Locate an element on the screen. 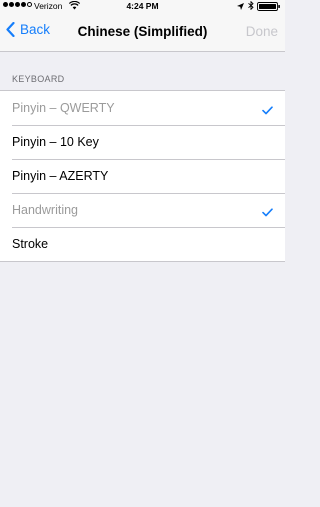 The width and height of the screenshot is (320, 507). list-item-label: Pinyin – AZERTY is located at coordinates (60, 176).